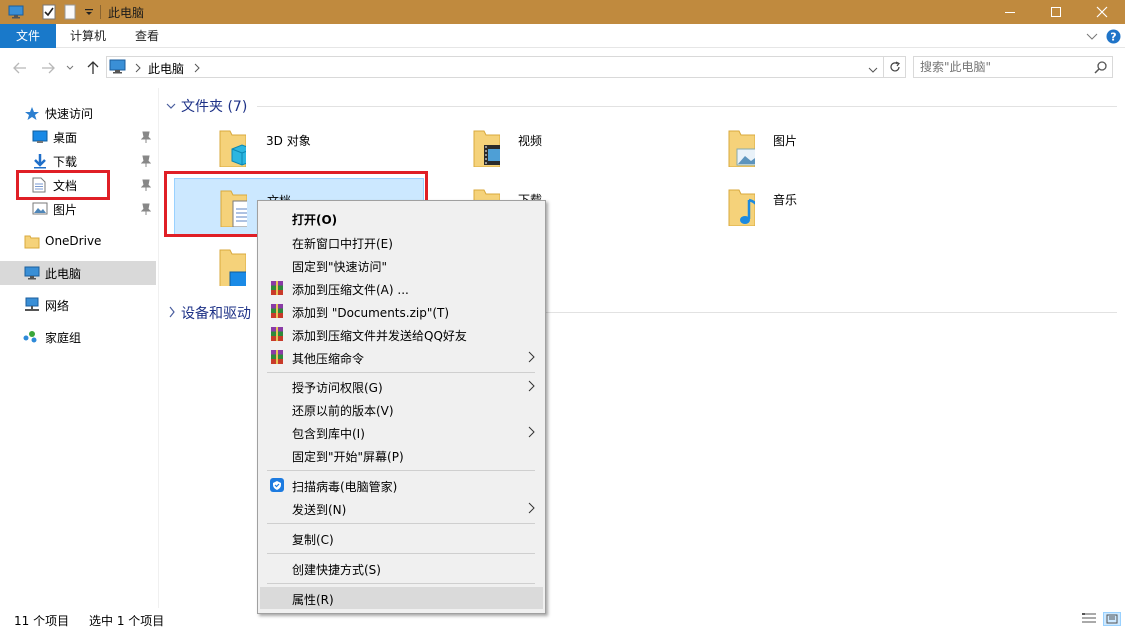  I want to click on details-view-icon, so click(1089, 620).